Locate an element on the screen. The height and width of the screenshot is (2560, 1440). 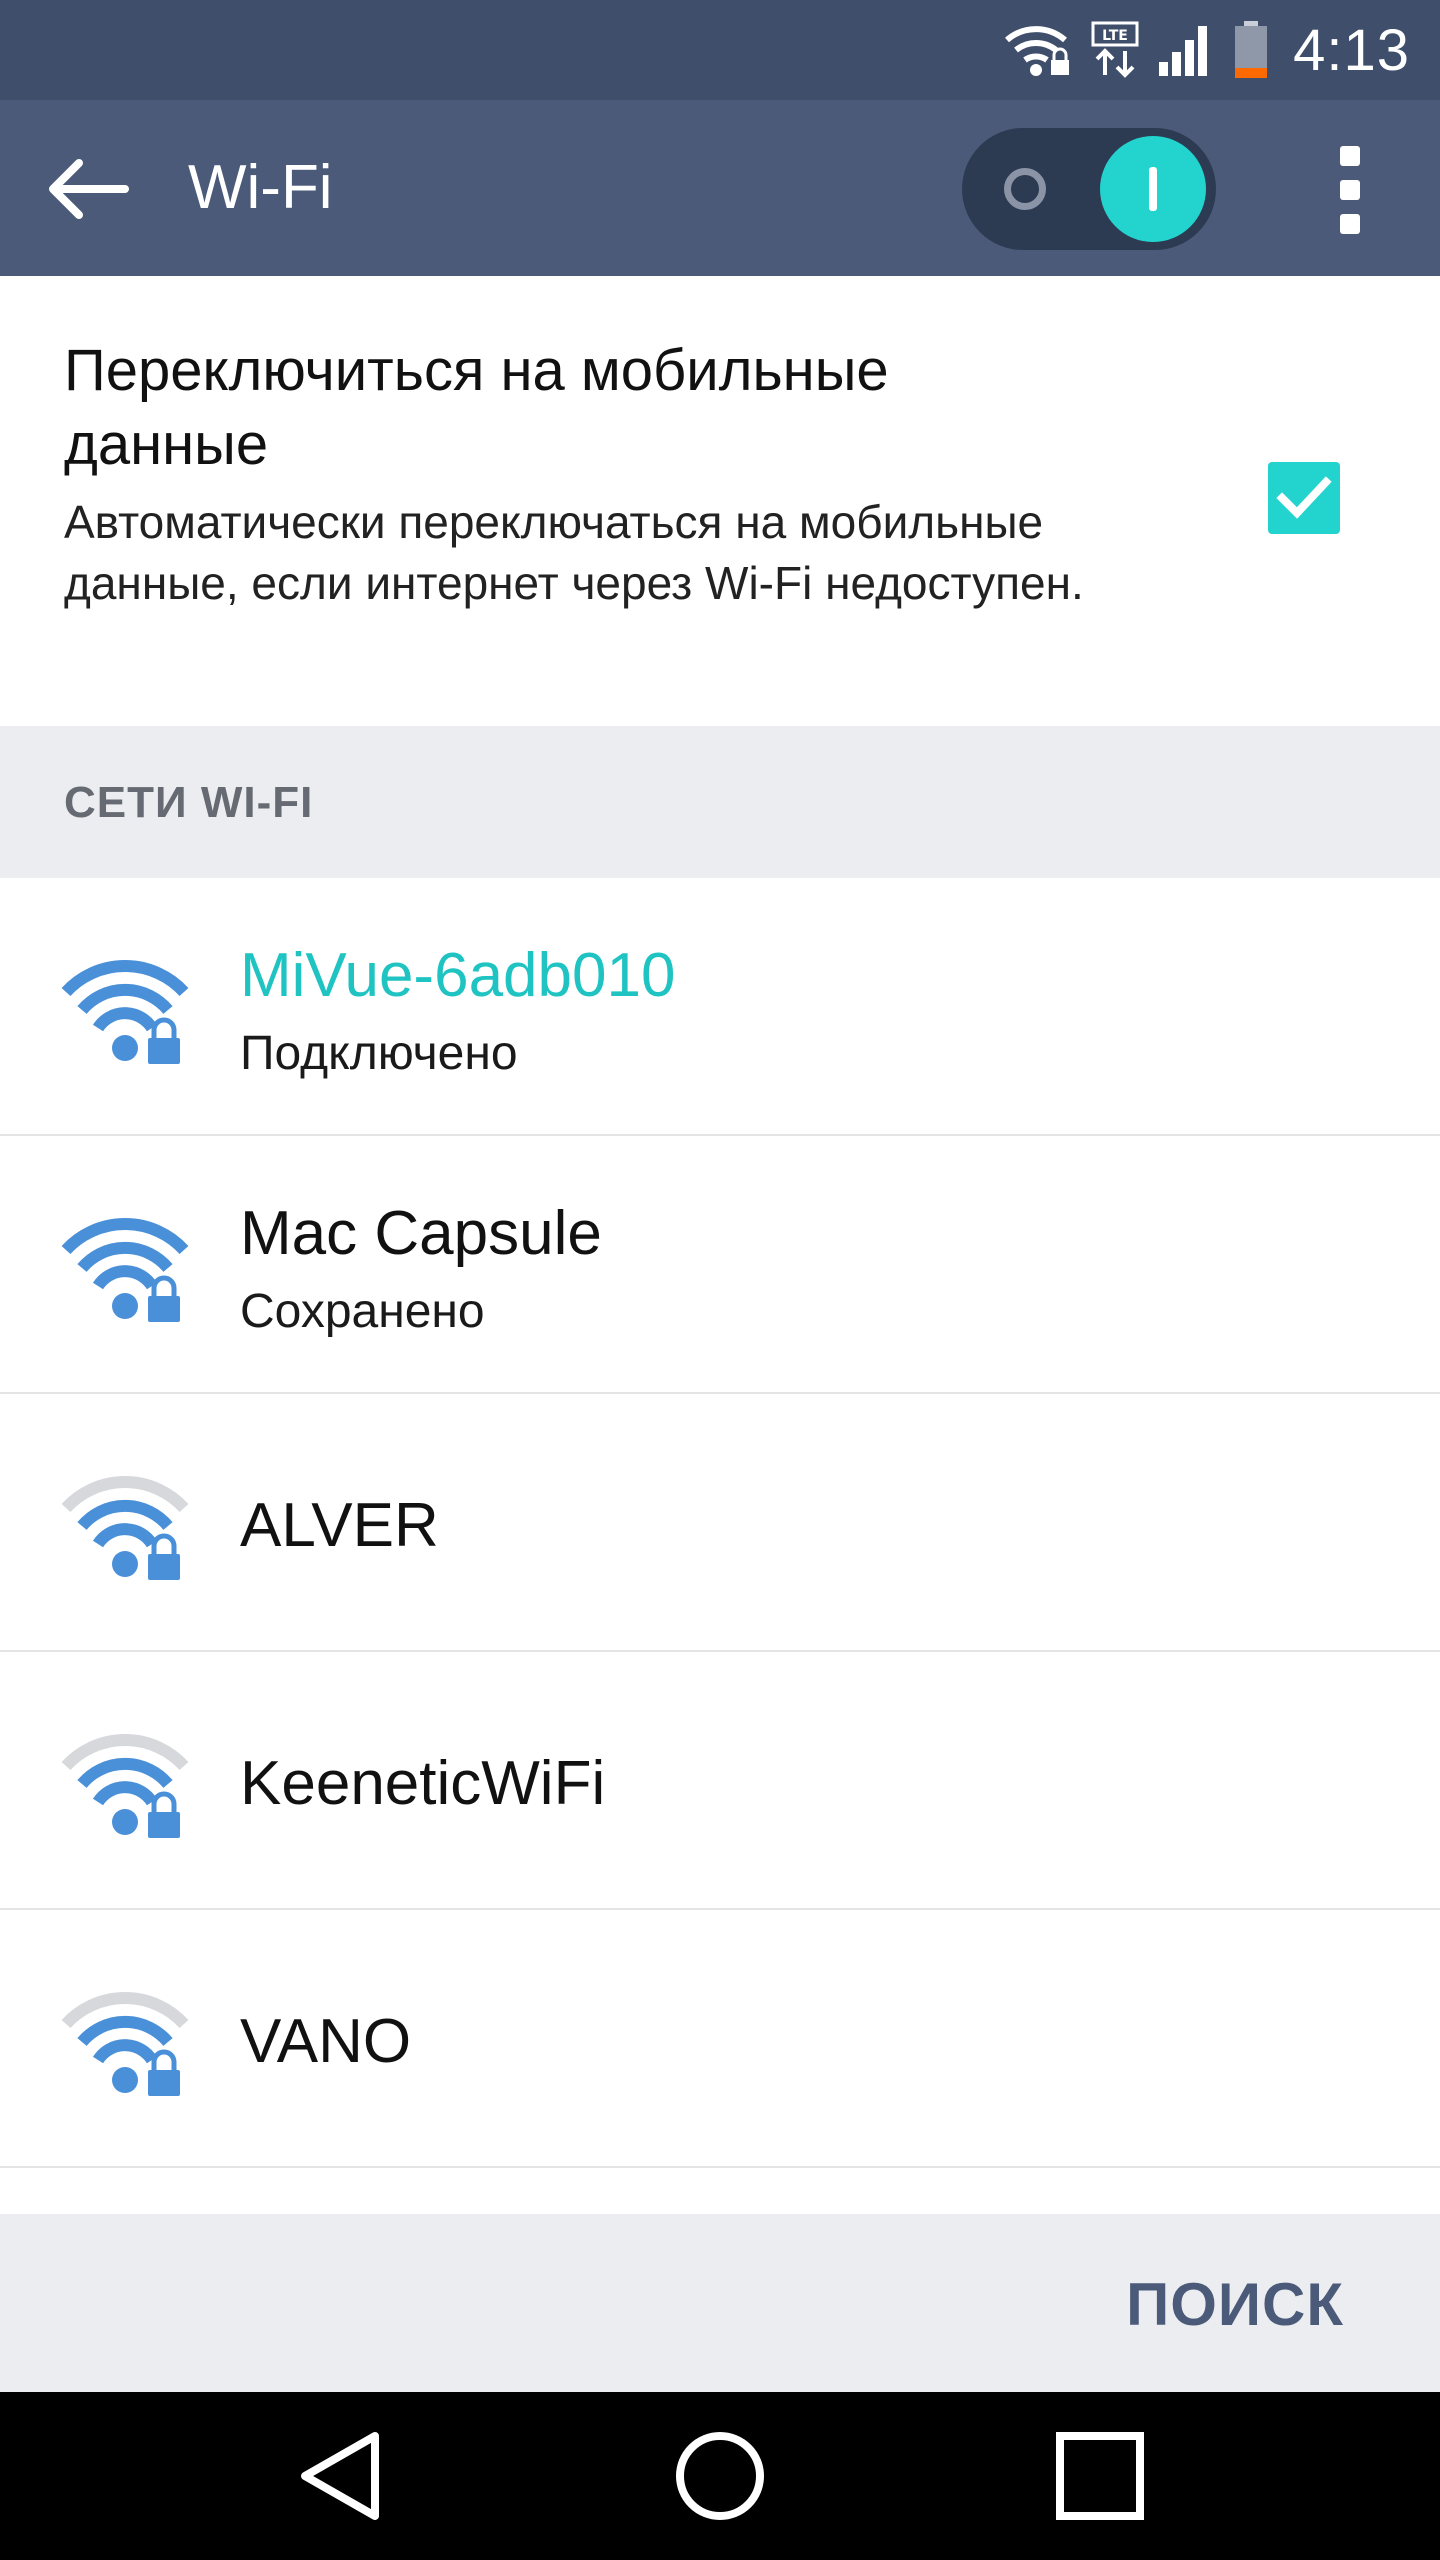
checkmark-icon is located at coordinates (1304, 497).